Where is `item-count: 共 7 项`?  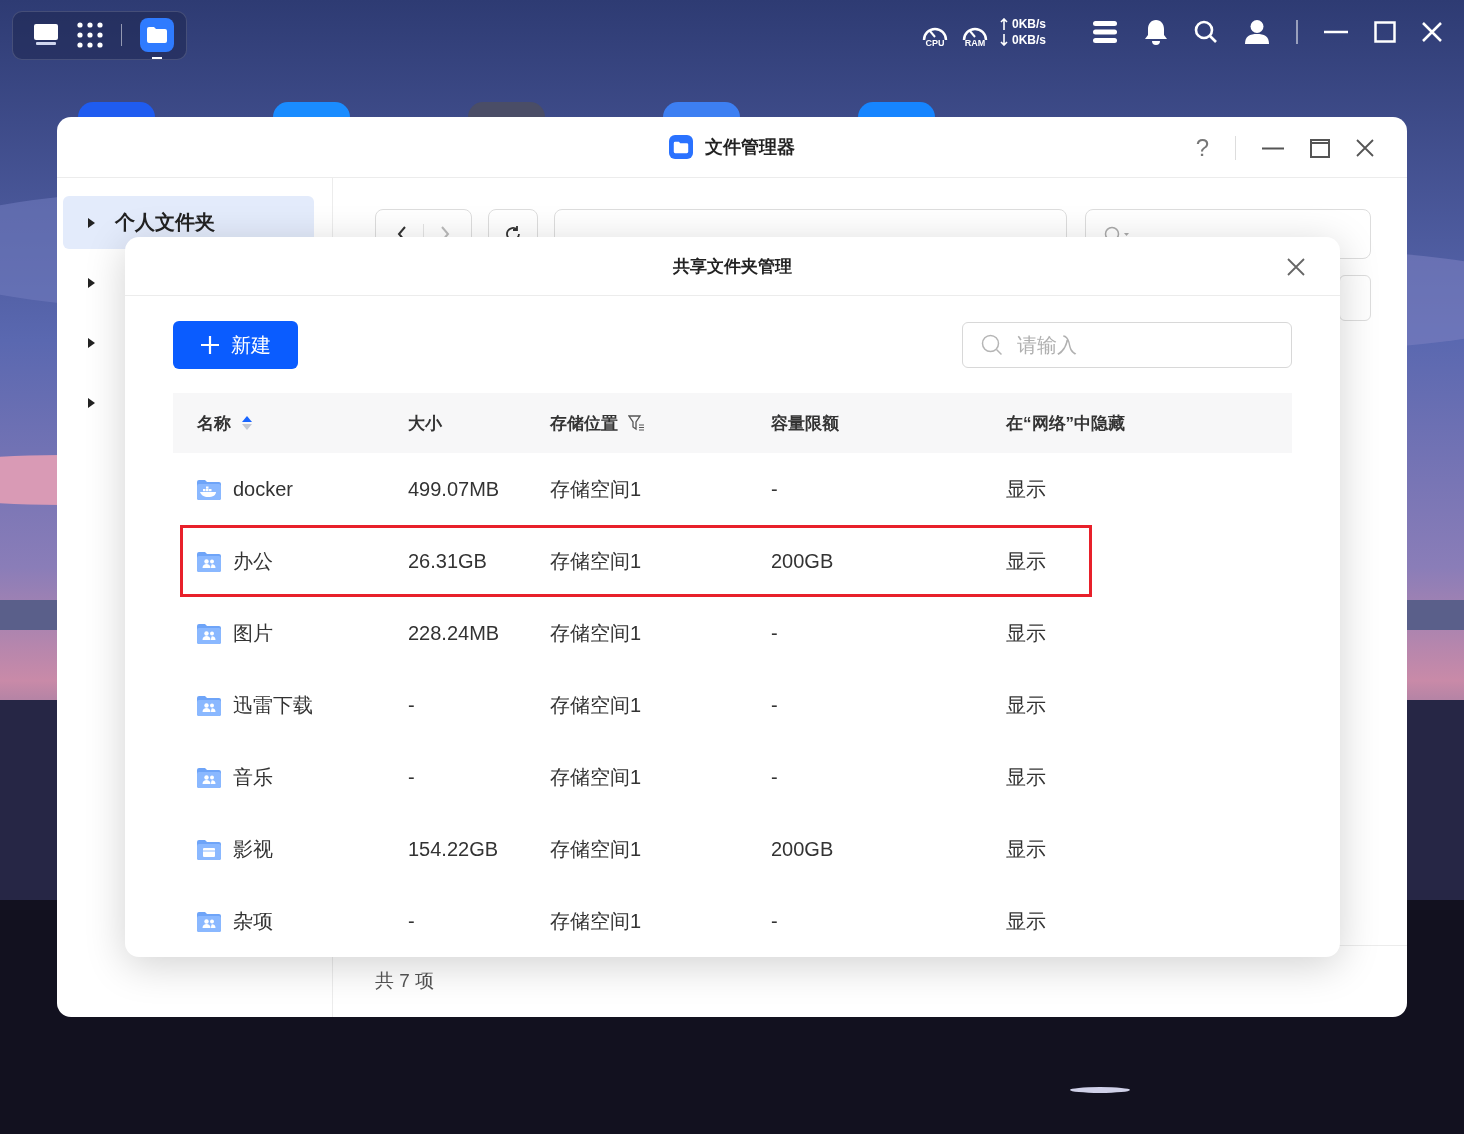 item-count: 共 7 项 is located at coordinates (405, 980).